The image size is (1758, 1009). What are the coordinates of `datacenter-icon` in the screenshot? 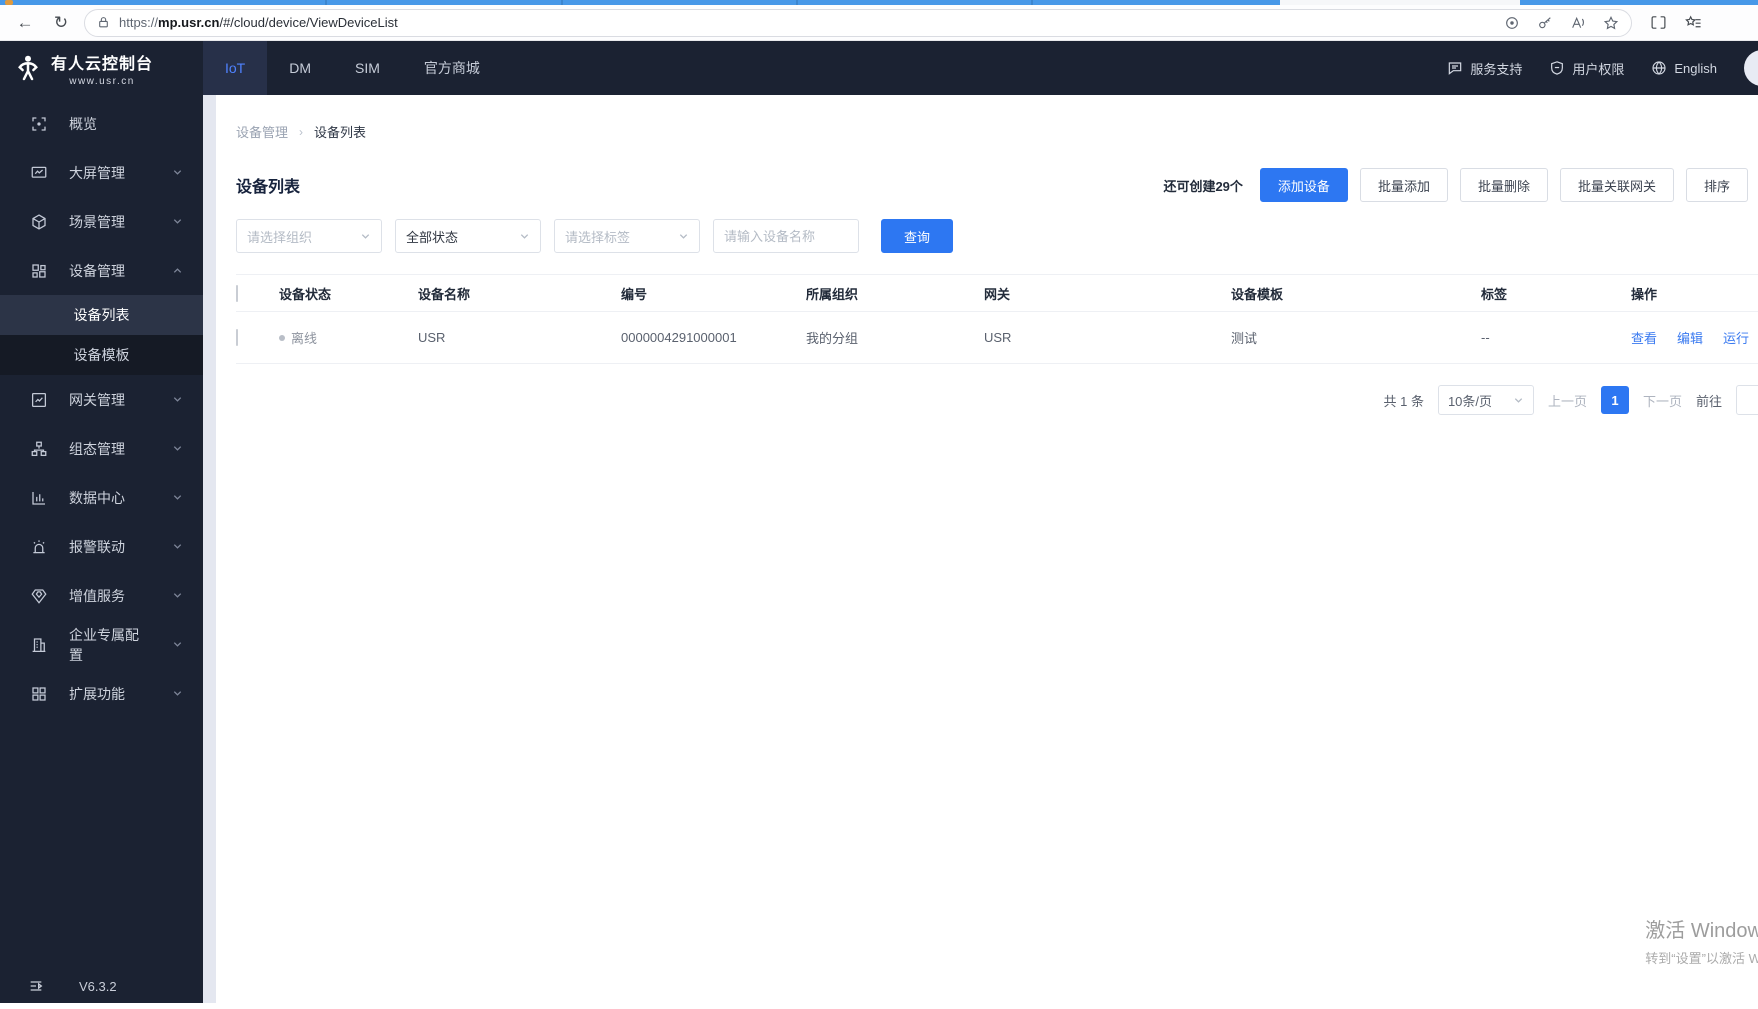 It's located at (38, 498).